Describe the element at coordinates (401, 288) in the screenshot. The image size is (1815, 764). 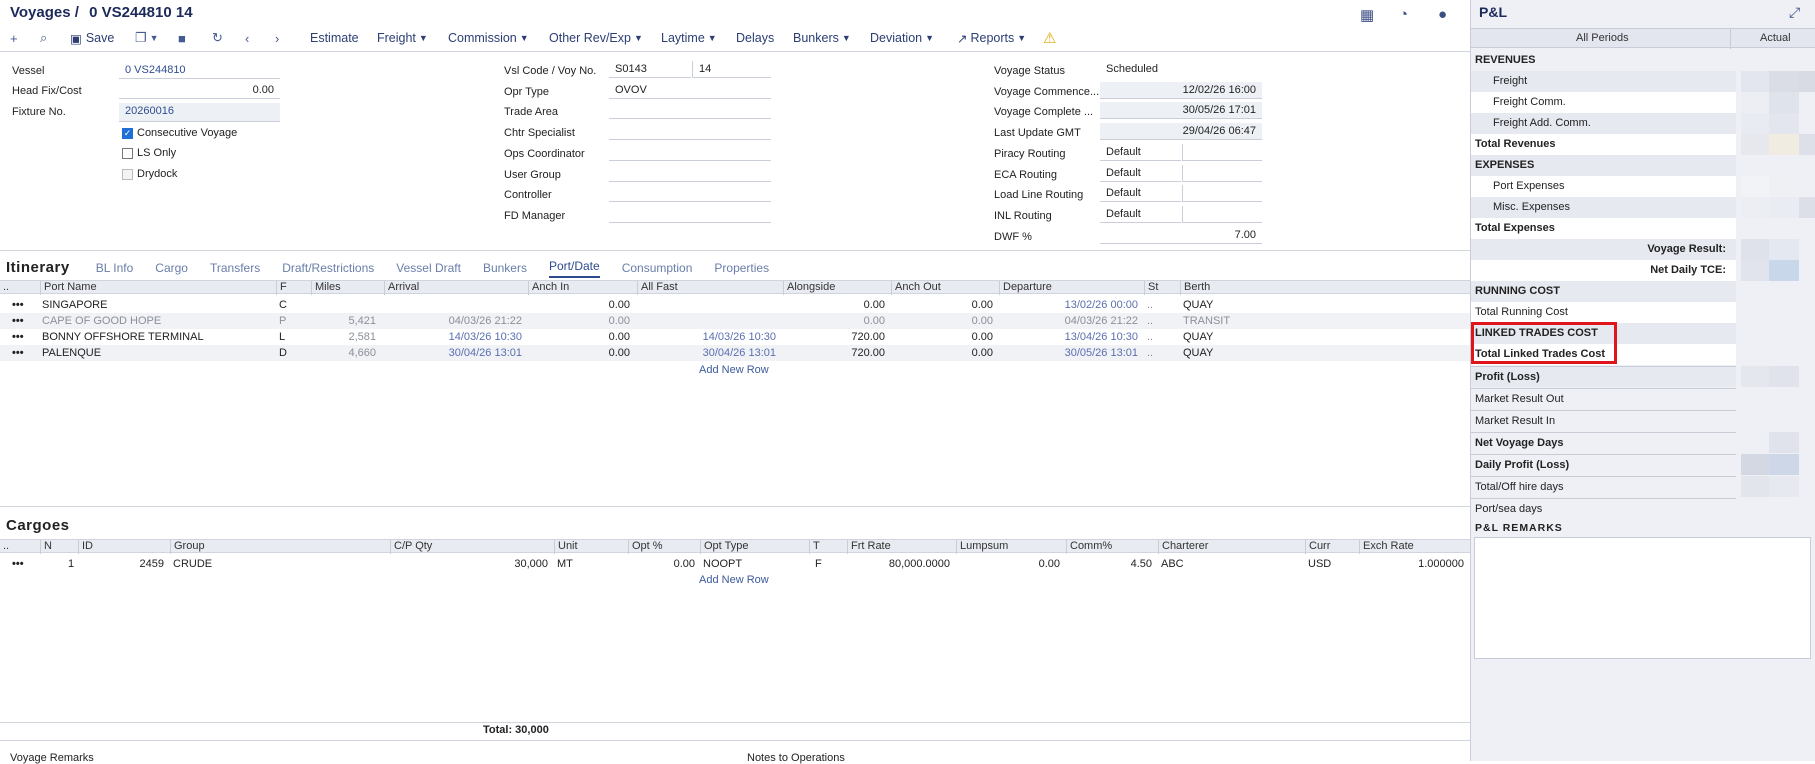
I see `col-arrival: Arrival` at that location.